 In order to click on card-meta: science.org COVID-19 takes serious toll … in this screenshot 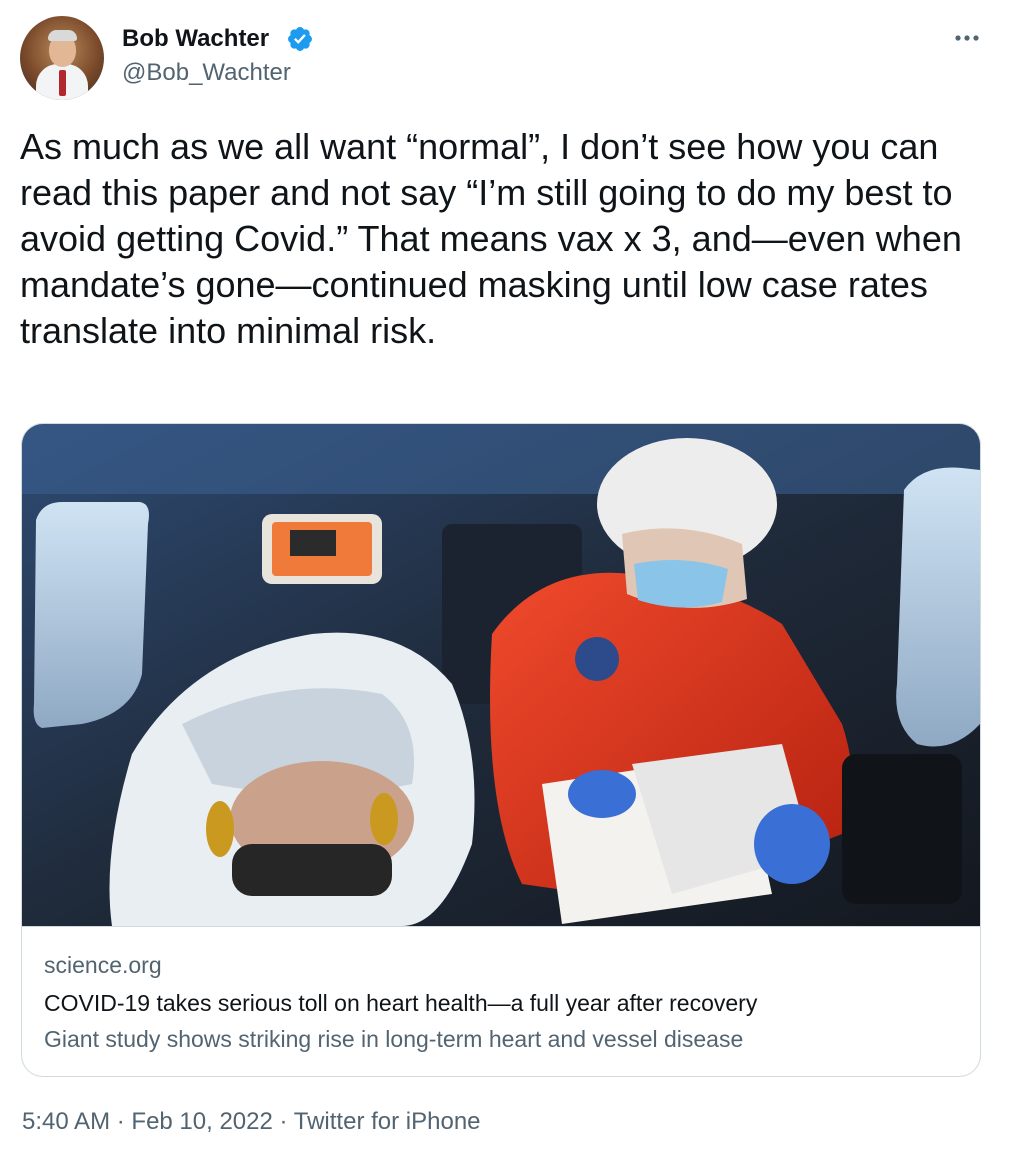, I will do `click(501, 1001)`.